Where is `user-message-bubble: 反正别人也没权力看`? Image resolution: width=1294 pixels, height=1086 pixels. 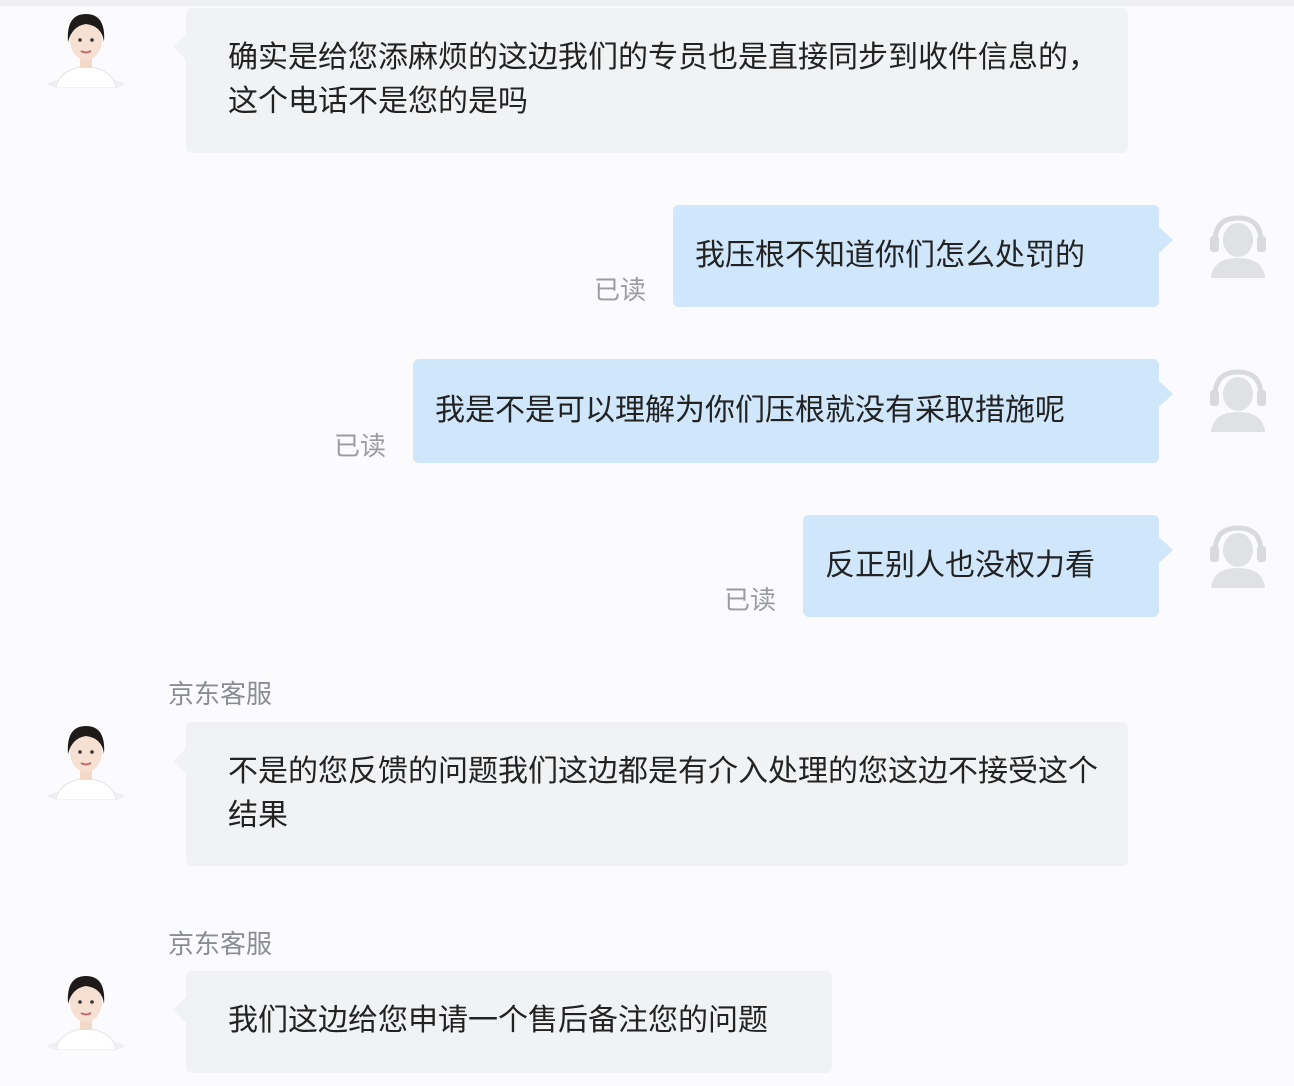
user-message-bubble: 反正别人也没权力看 is located at coordinates (988, 566).